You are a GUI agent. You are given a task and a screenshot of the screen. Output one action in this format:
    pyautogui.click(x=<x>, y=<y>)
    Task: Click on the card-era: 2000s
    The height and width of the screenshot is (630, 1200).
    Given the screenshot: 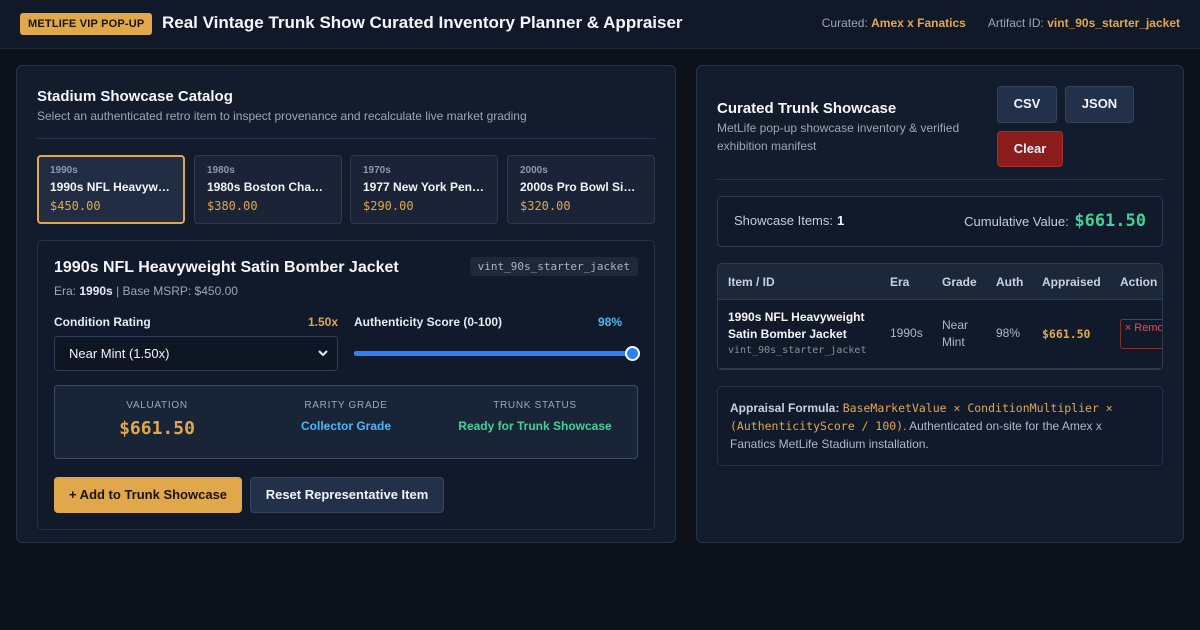 What is the action you would take?
    pyautogui.click(x=534, y=170)
    